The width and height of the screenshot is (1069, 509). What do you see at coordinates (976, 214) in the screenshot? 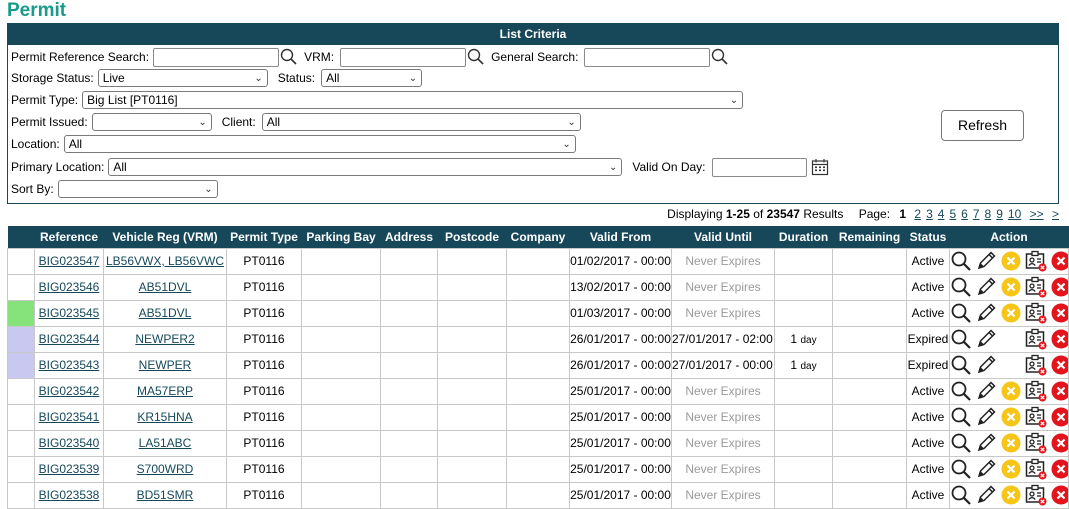
I see `page-link: 7` at bounding box center [976, 214].